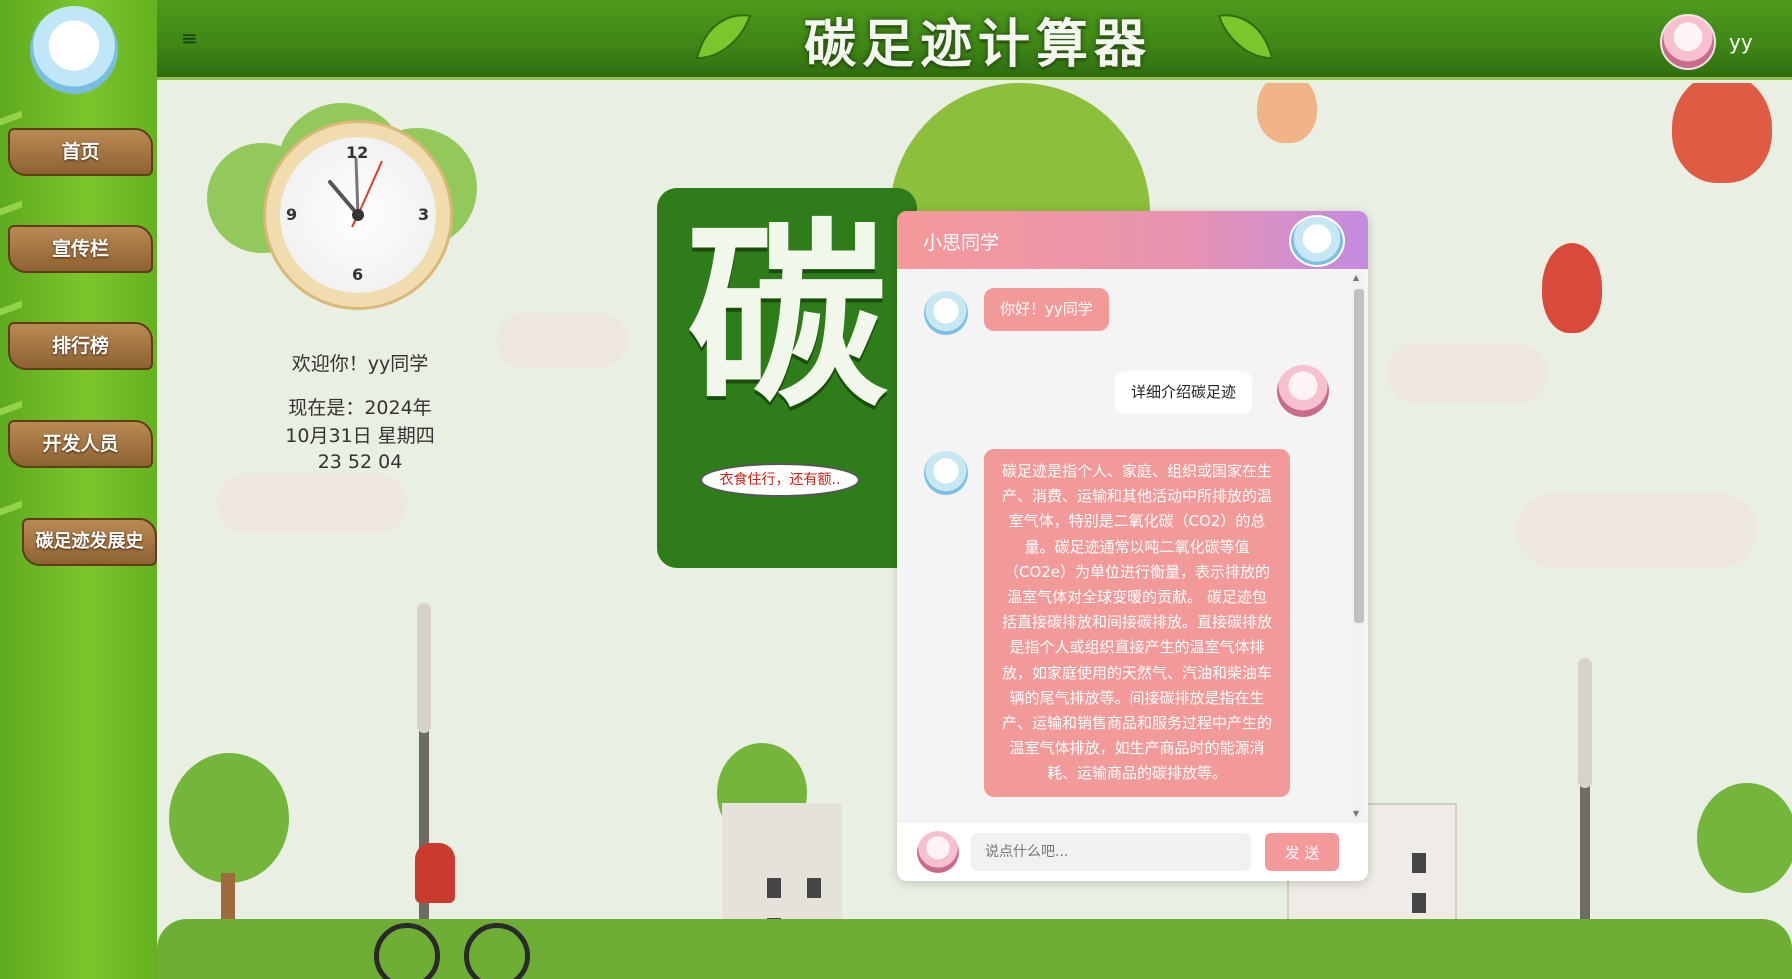 Image resolution: width=1792 pixels, height=979 pixels. I want to click on send-button: 发 送, so click(1302, 852).